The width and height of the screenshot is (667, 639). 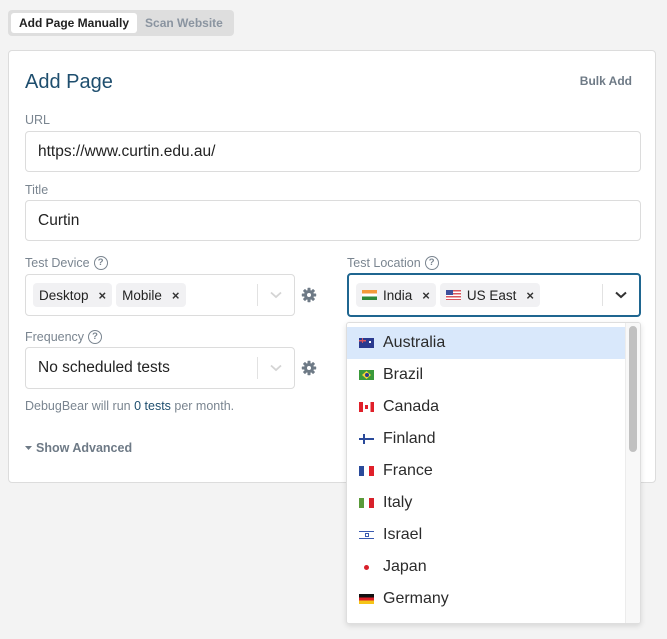 I want to click on test-device-select: Desktop × Mobile ×, so click(x=160, y=295).